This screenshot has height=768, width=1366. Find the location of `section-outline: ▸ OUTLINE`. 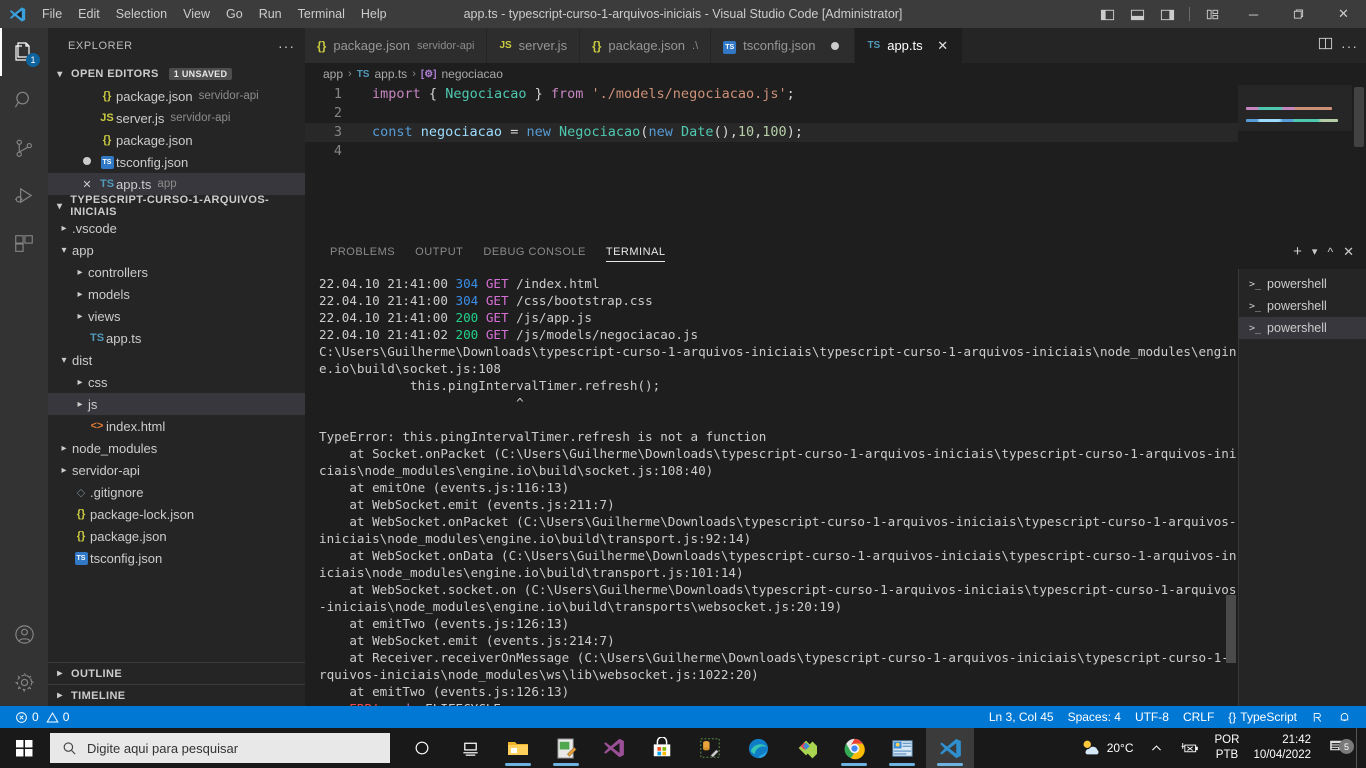

section-outline: ▸ OUTLINE is located at coordinates (176, 673).